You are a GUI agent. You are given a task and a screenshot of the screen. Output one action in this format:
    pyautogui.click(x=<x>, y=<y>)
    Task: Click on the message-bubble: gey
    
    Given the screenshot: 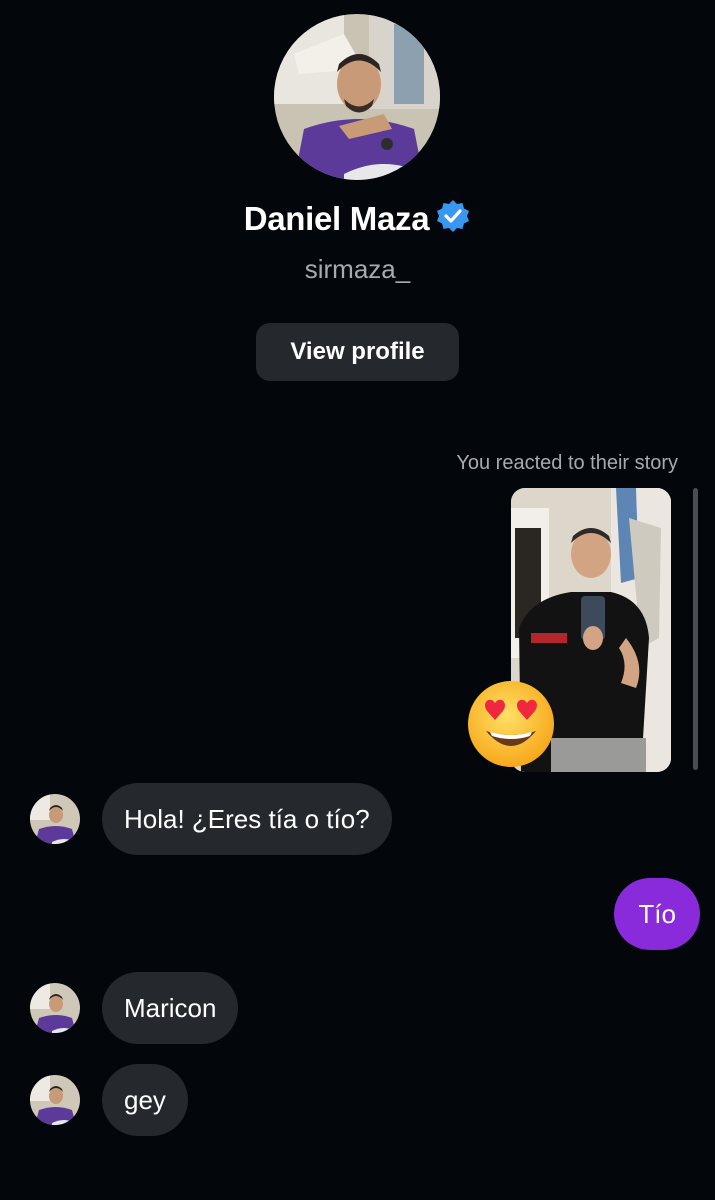 What is the action you would take?
    pyautogui.click(x=145, y=1100)
    